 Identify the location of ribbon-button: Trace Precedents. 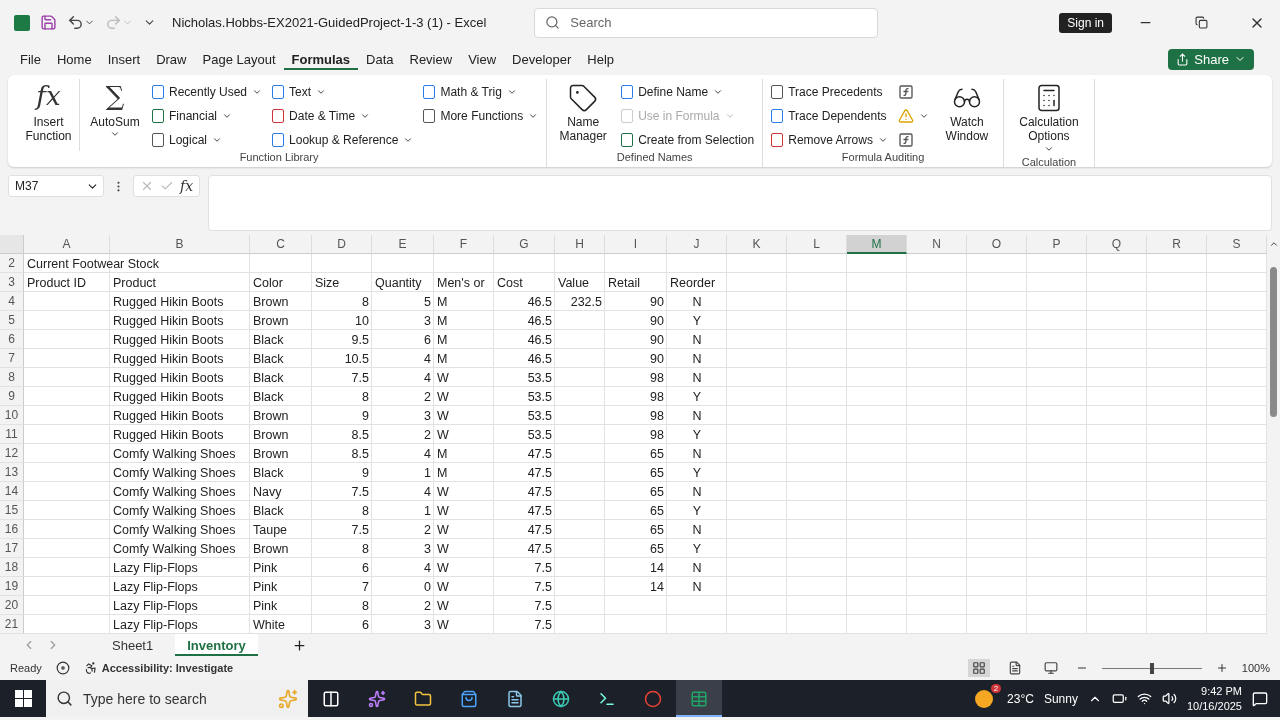
(829, 91).